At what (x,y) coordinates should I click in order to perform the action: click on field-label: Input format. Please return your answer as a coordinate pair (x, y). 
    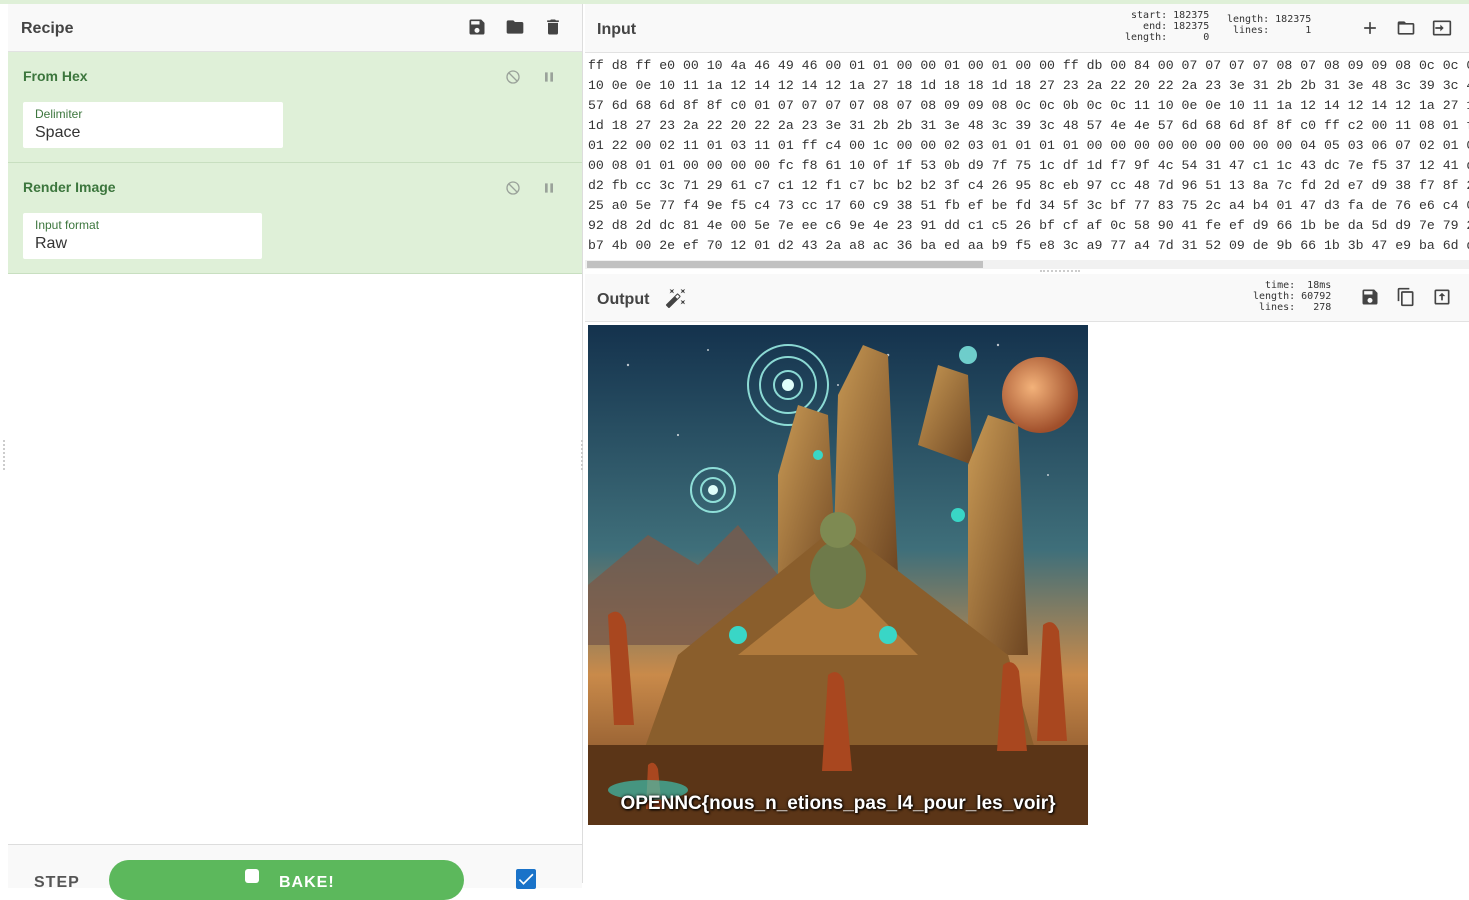
    Looking at the image, I should click on (67, 225).